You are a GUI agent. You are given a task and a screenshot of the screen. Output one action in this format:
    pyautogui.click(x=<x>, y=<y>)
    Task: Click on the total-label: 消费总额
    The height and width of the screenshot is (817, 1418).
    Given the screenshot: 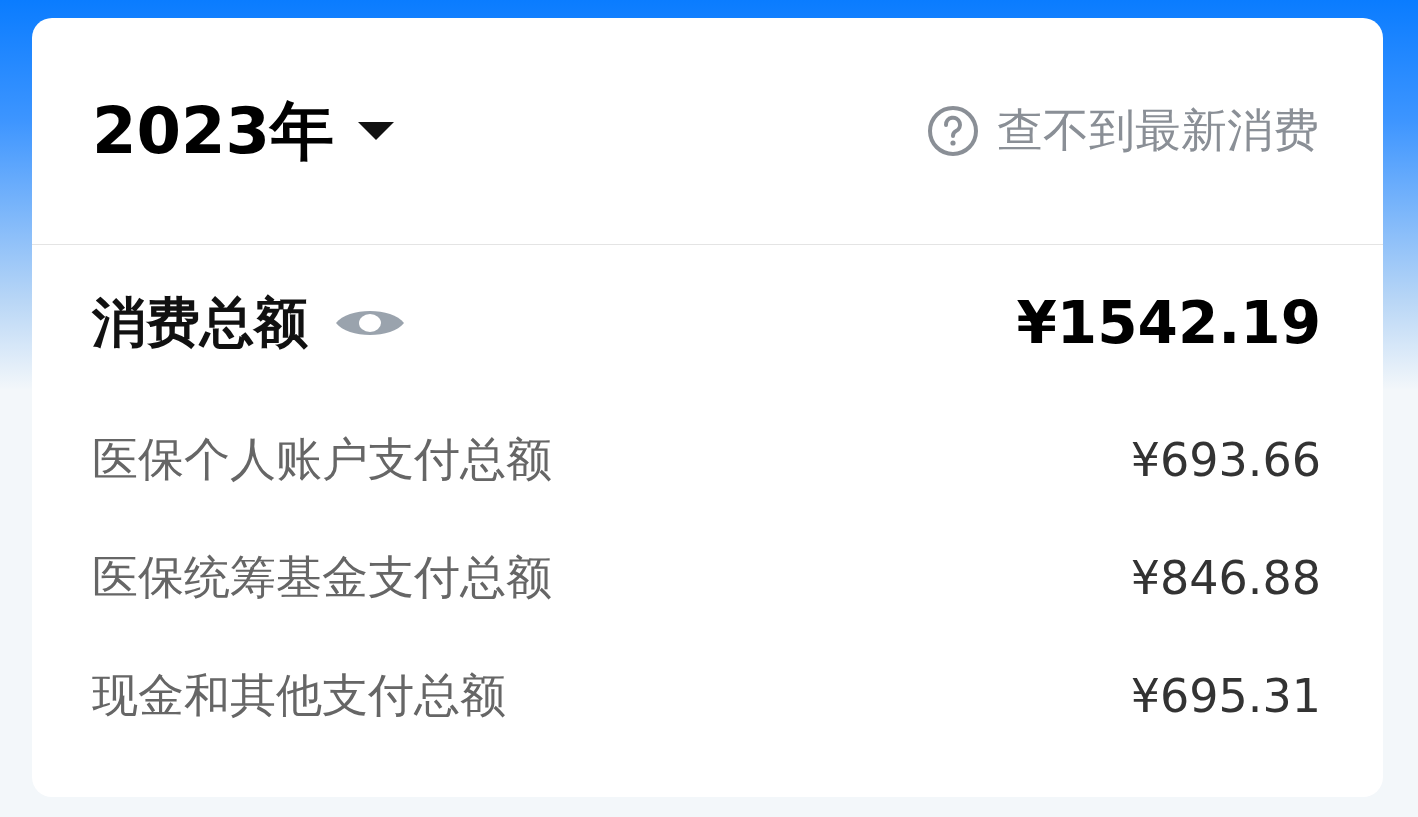 What is the action you would take?
    pyautogui.click(x=200, y=322)
    